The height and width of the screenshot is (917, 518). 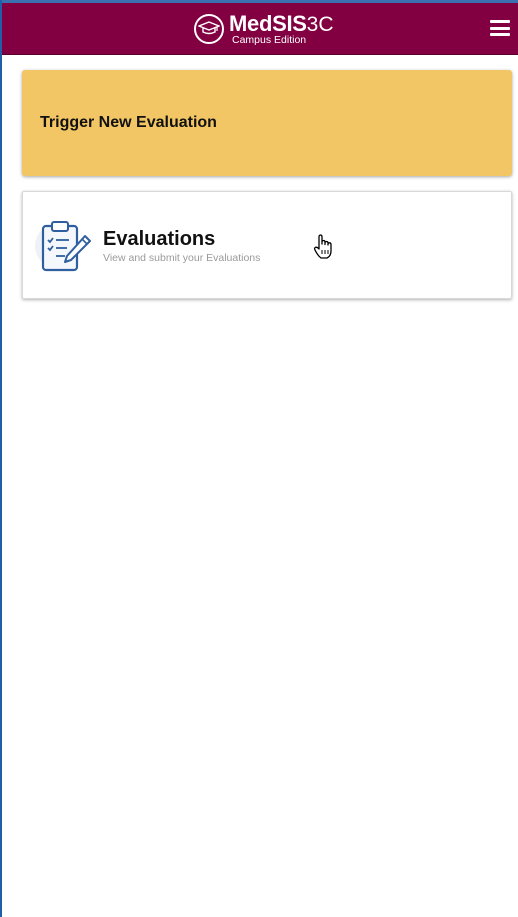 I want to click on clipboard-checklist-icon, so click(x=65, y=246).